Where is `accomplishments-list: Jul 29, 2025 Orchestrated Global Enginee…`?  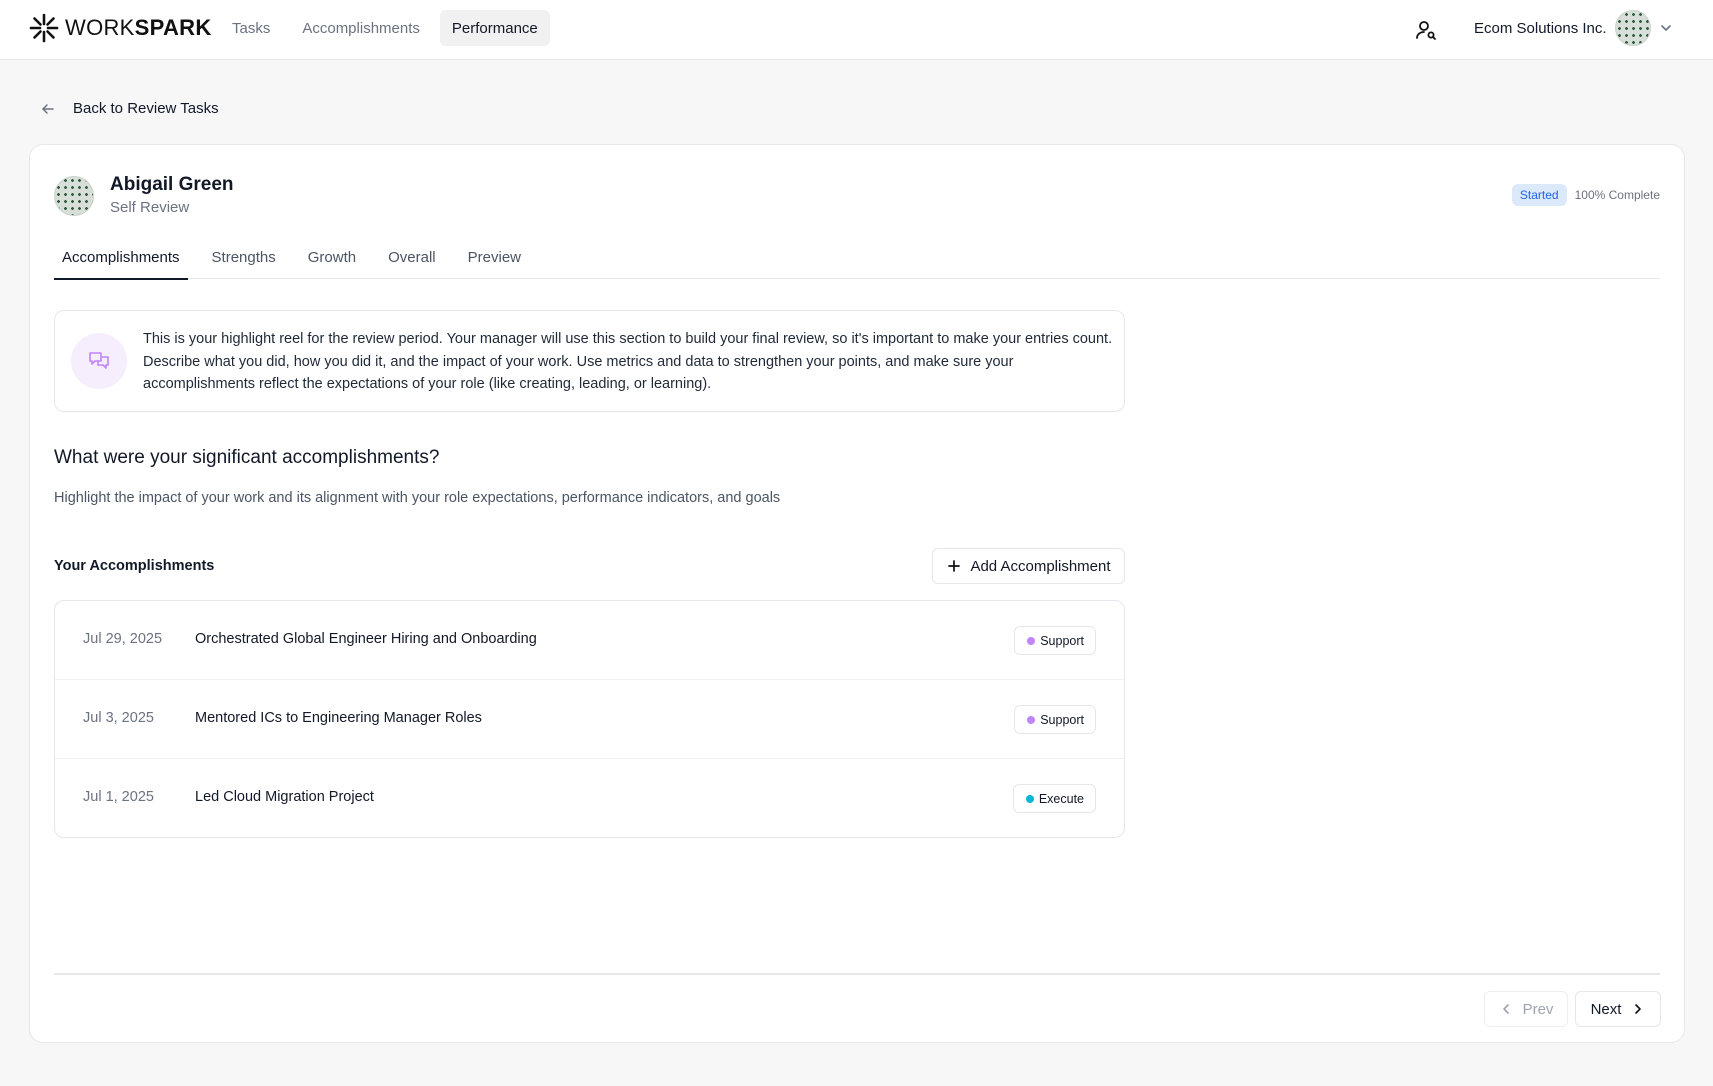 accomplishments-list: Jul 29, 2025 Orchestrated Global Enginee… is located at coordinates (589, 719).